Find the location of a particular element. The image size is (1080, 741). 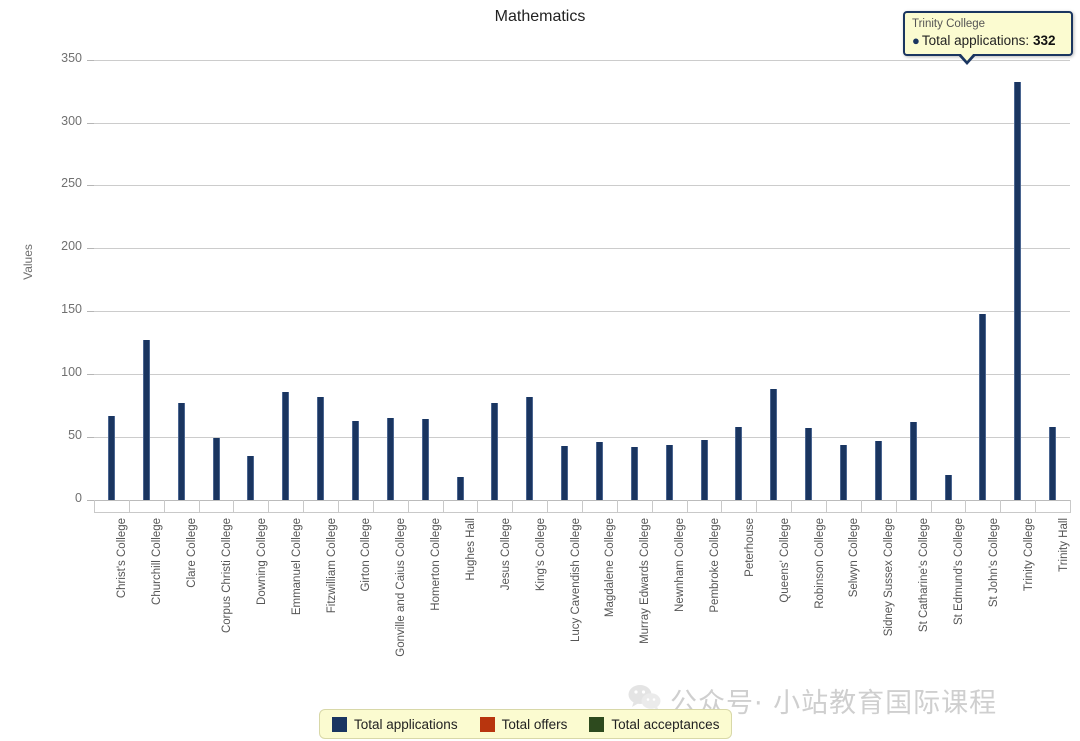

tooltip-row: ● Total applications: 332 is located at coordinates (988, 40).